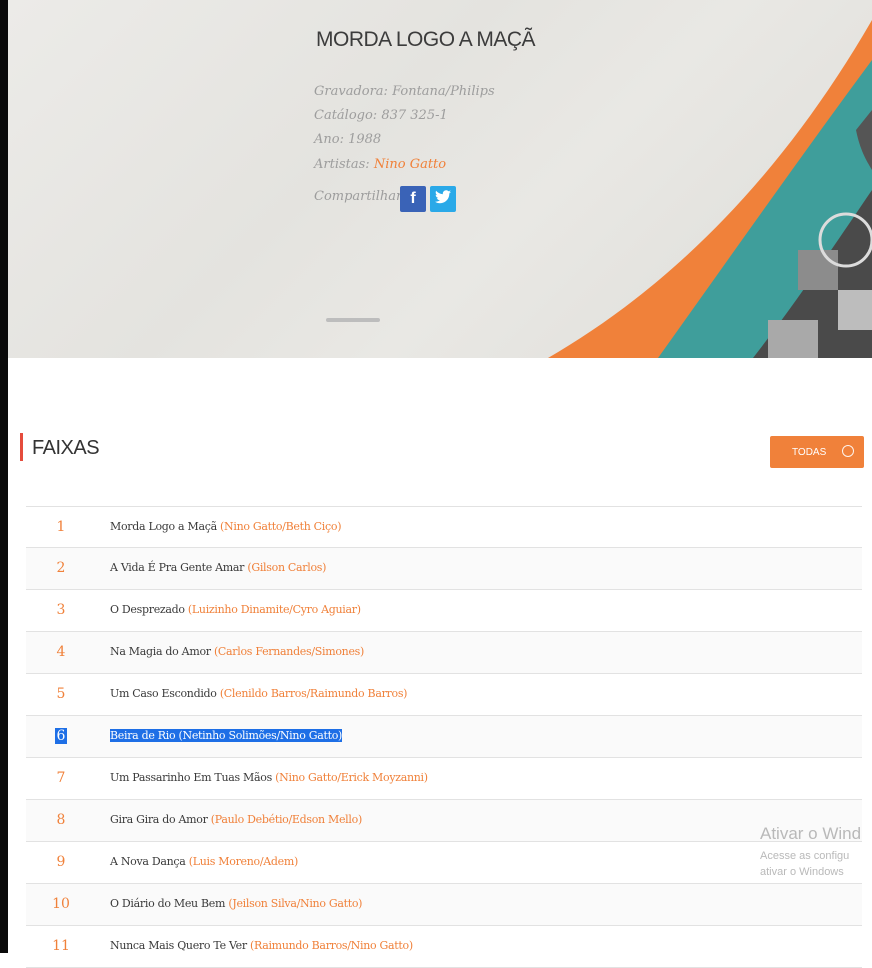  Describe the element at coordinates (147, 609) in the screenshot. I see `track-title: O Desprezado` at that location.